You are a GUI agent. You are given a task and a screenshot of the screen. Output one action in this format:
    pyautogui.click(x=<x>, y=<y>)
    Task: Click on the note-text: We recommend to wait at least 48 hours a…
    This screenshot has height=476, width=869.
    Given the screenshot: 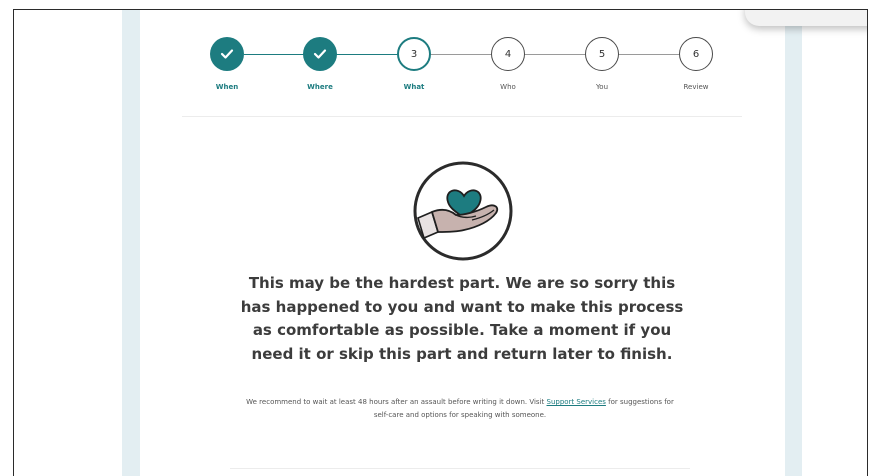 What is the action you would take?
    pyautogui.click(x=395, y=402)
    